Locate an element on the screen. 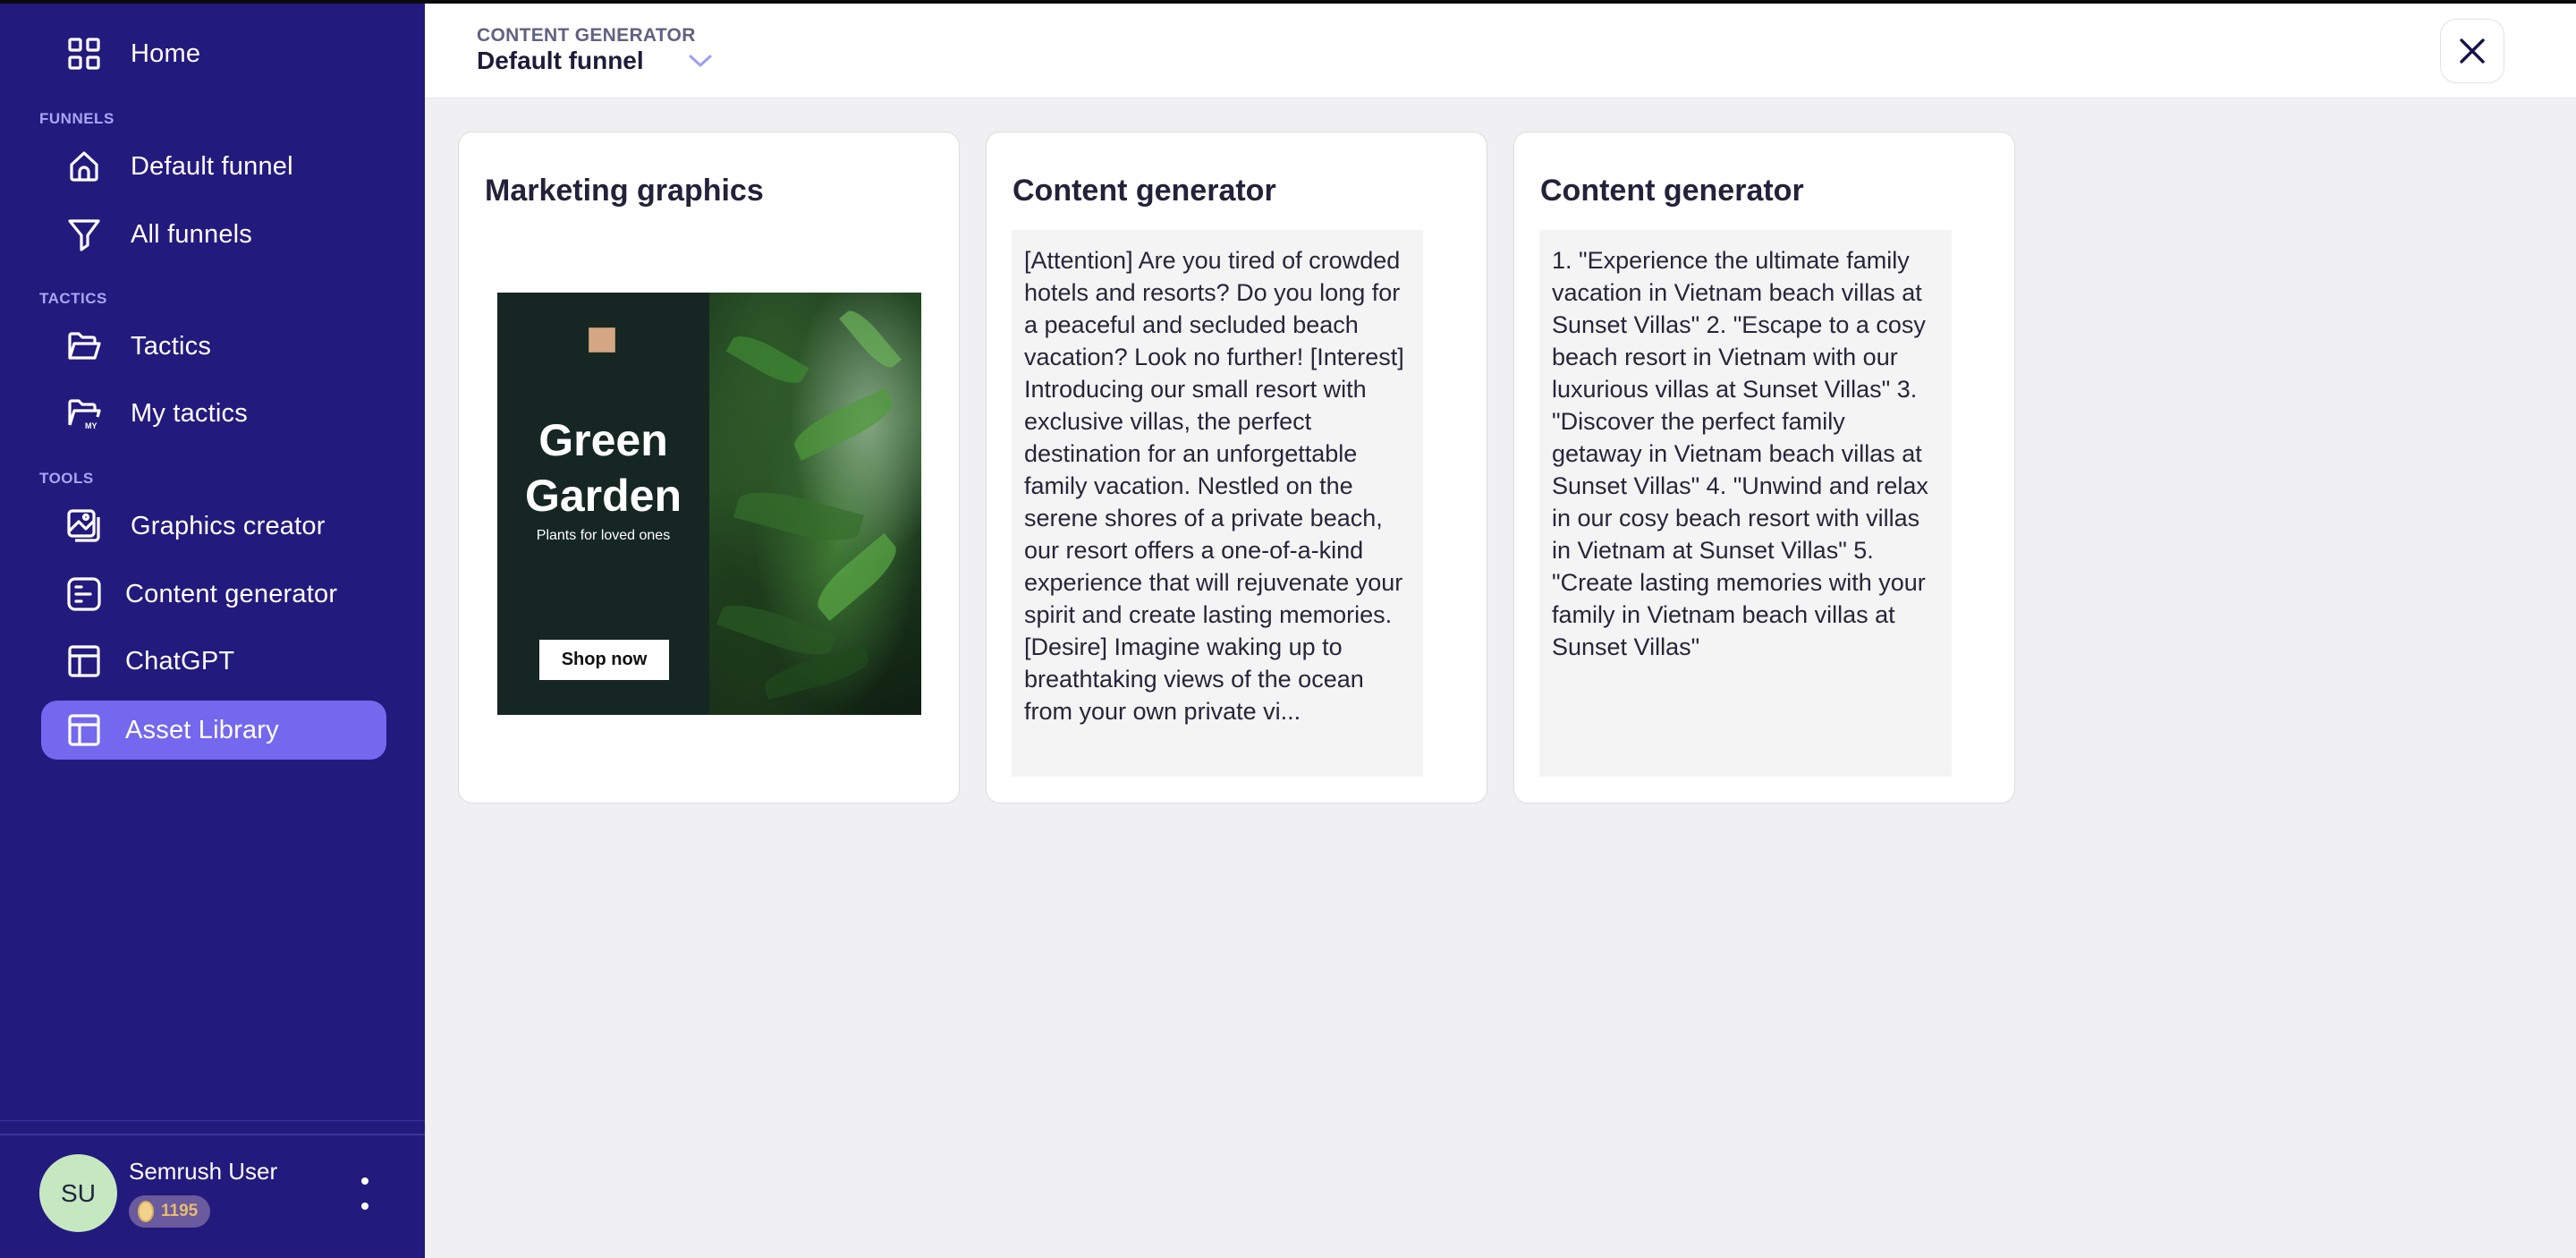 The width and height of the screenshot is (2576, 1258). user-profile: SU Semrush User 1195 is located at coordinates (218, 1194).